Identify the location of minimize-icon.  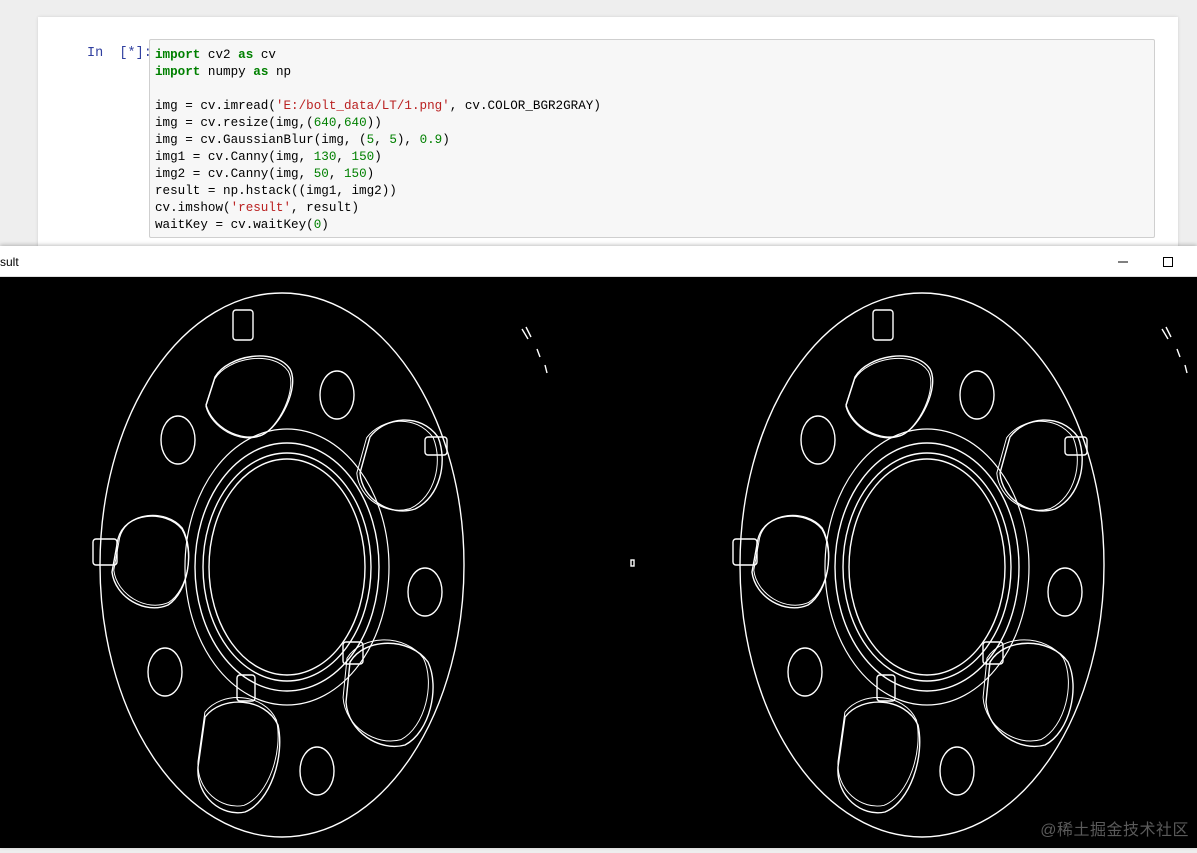
(1123, 261).